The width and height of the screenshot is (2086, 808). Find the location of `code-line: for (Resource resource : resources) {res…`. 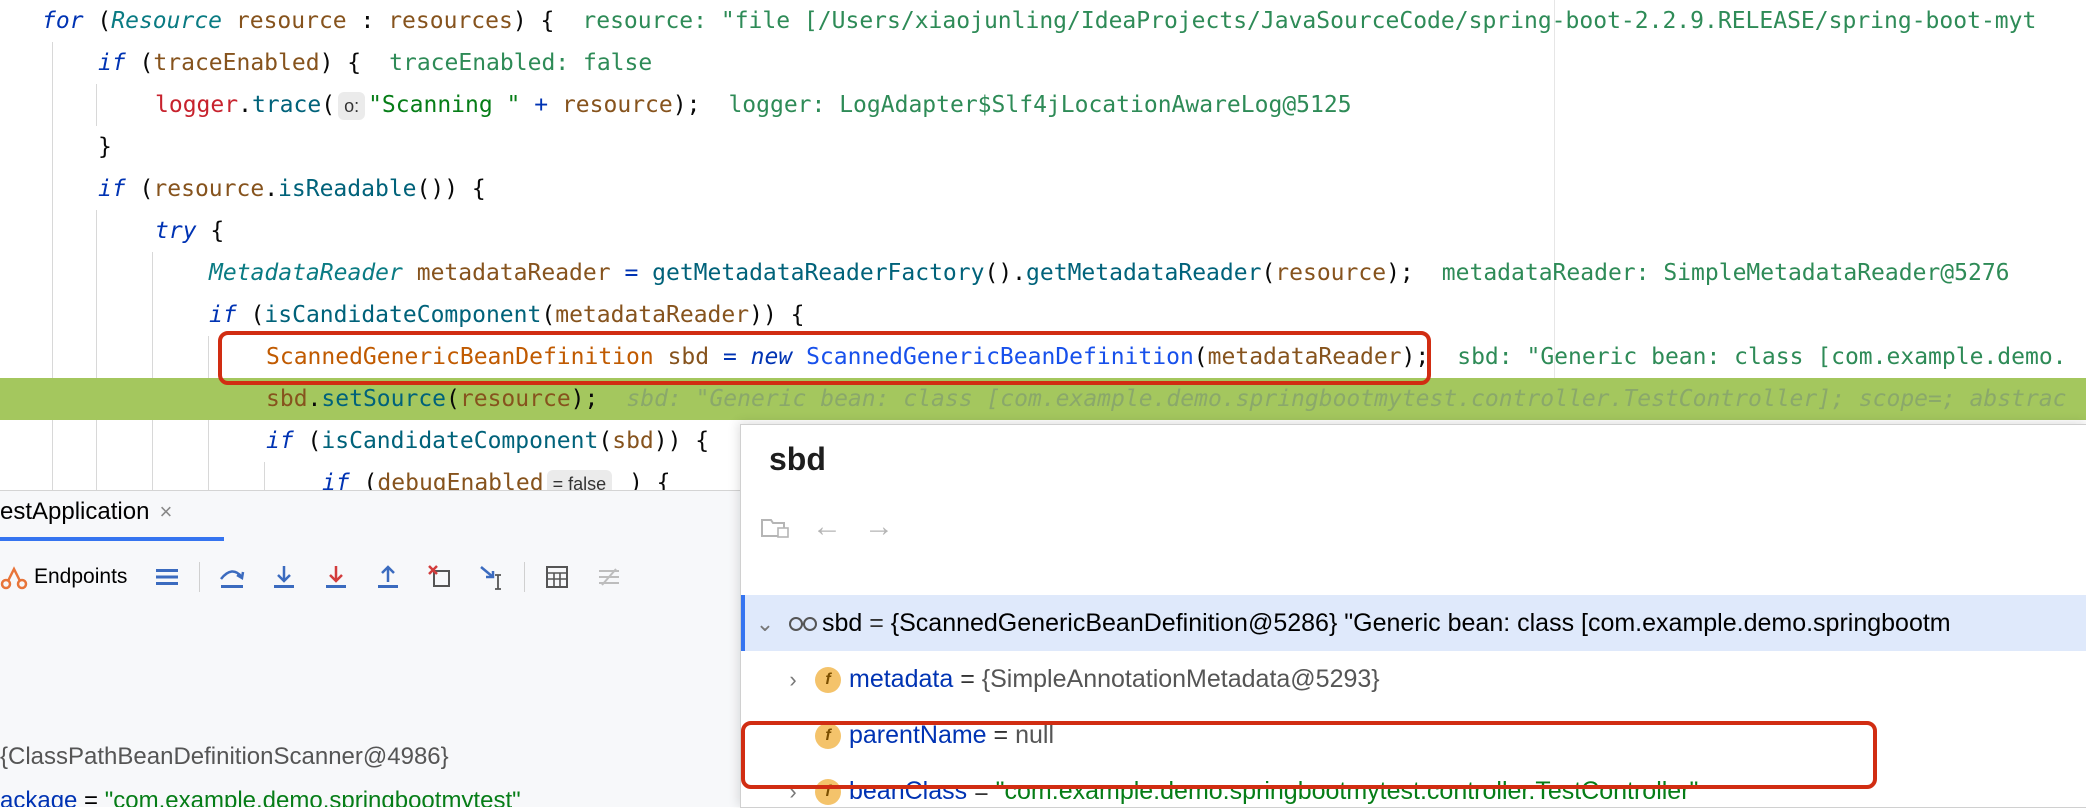

code-line: for (Resource resource : resources) {res… is located at coordinates (1043, 21).